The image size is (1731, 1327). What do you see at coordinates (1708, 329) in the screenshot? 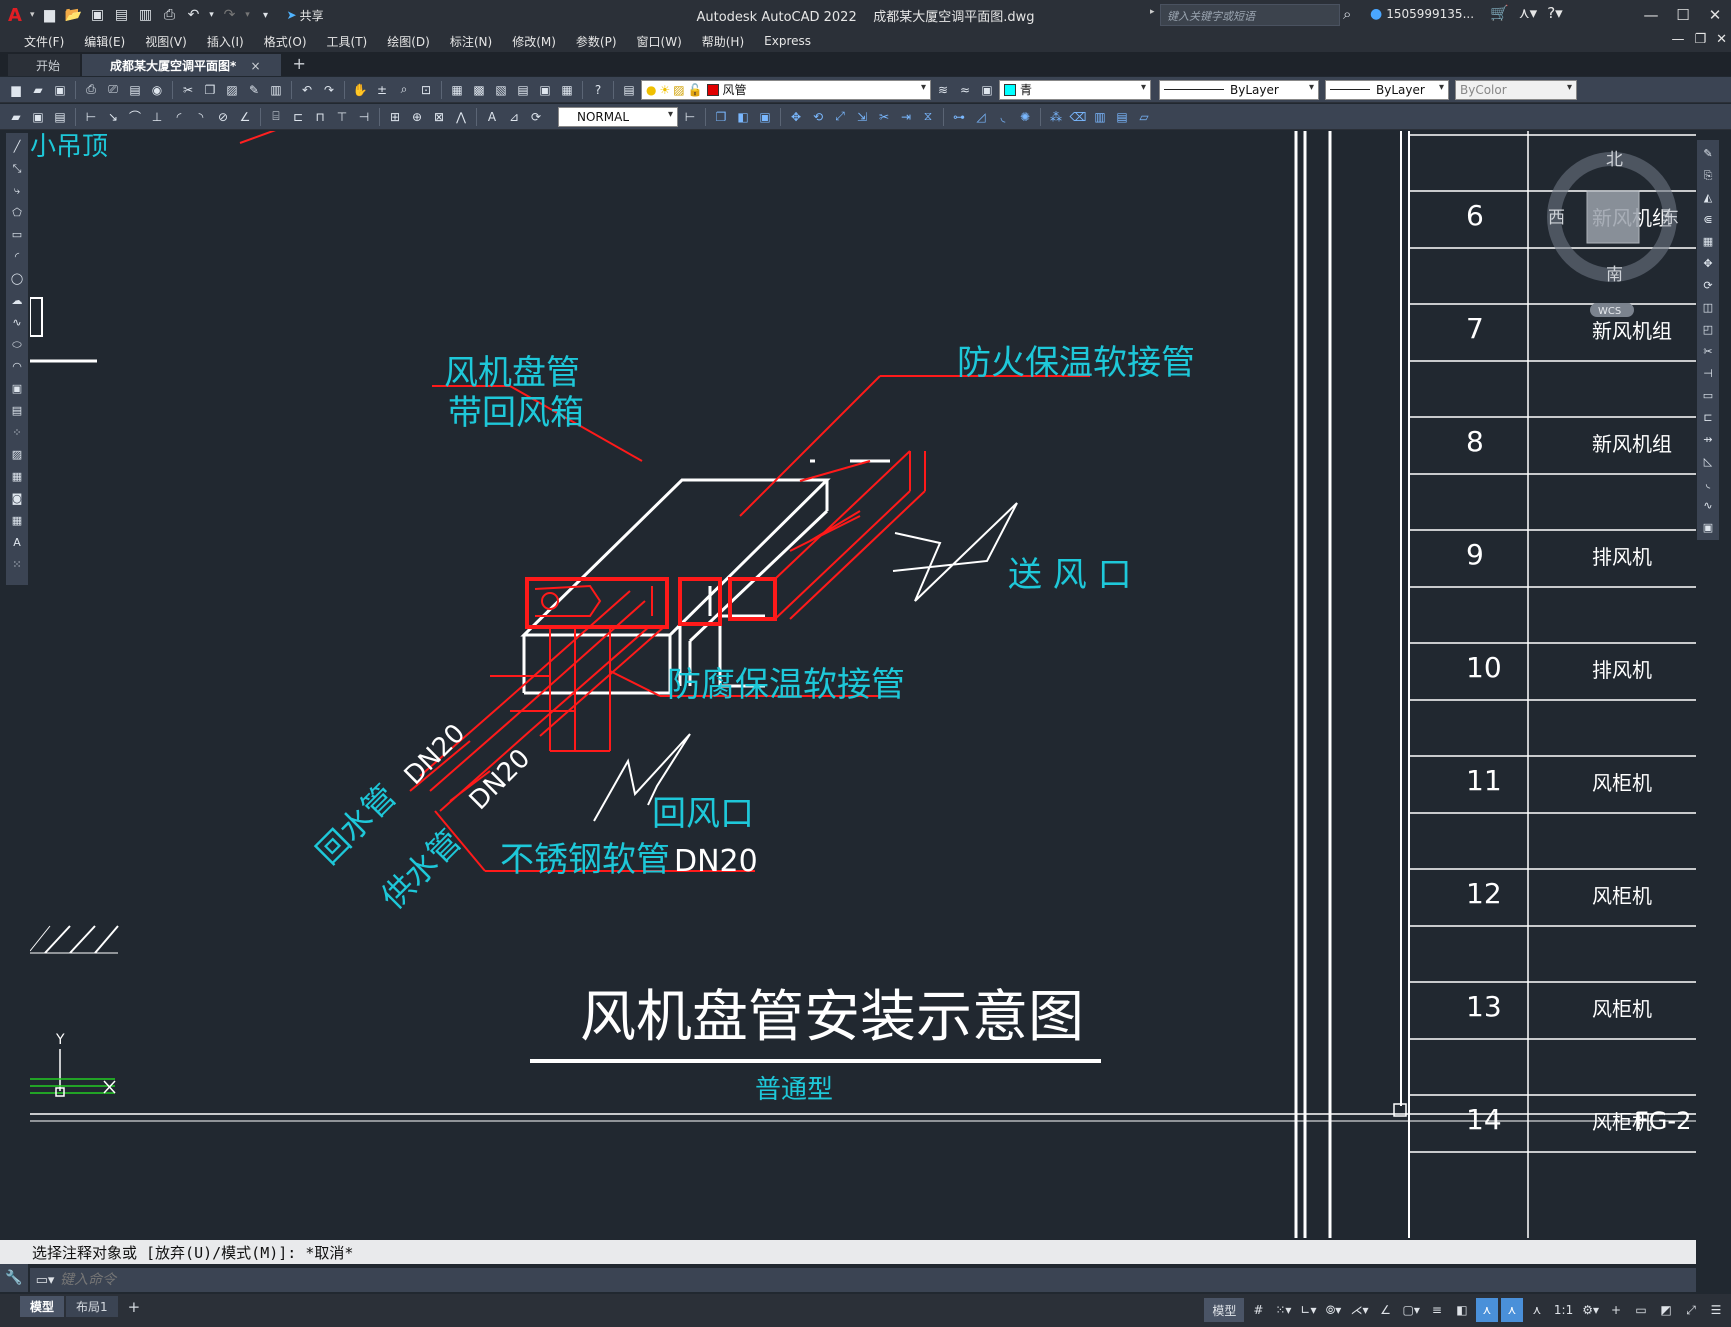
I see `stretch-right-icon: ◰` at bounding box center [1708, 329].